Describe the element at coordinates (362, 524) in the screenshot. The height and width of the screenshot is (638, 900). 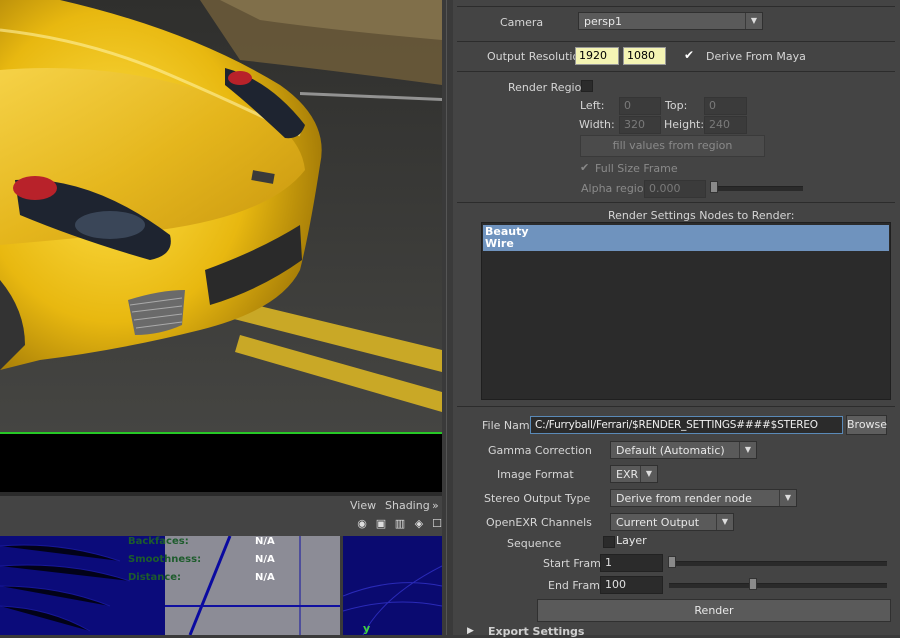
I see `camera-icon: ◉` at that location.